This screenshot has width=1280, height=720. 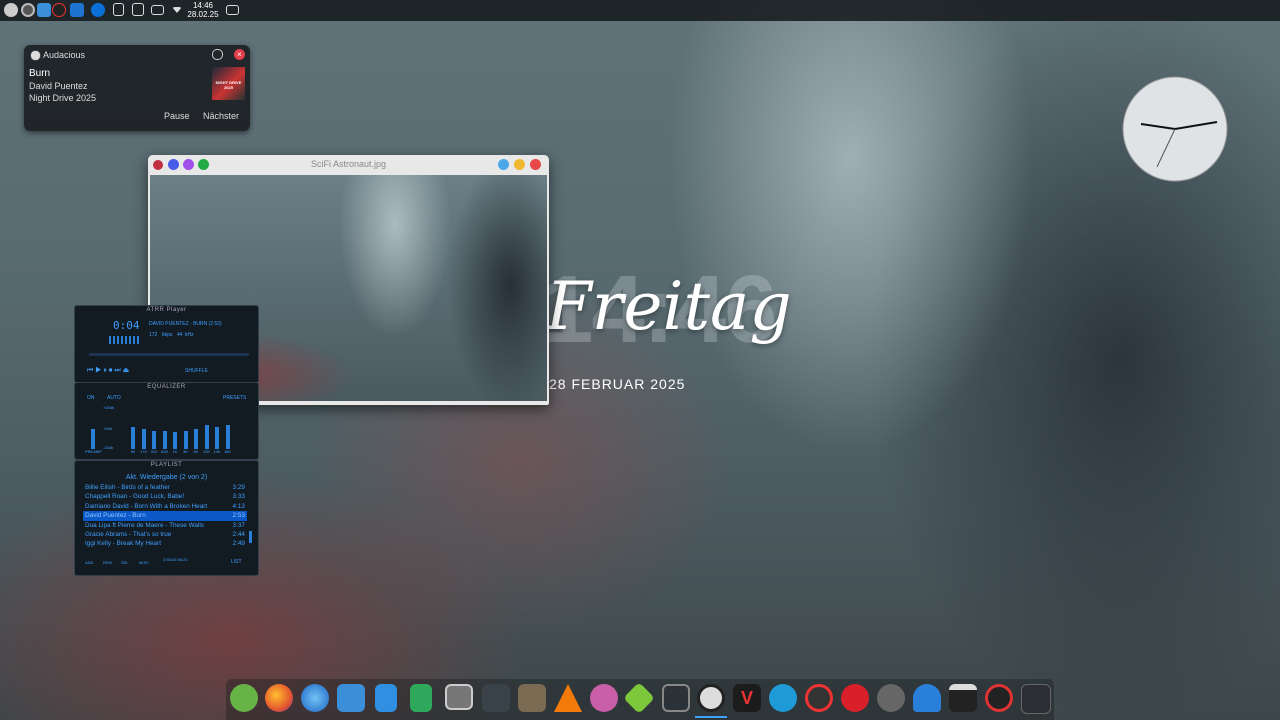 What do you see at coordinates (185, 324) in the screenshot?
I see `player-marquee: DAVID PUENTEZ - BURN (2:53)` at bounding box center [185, 324].